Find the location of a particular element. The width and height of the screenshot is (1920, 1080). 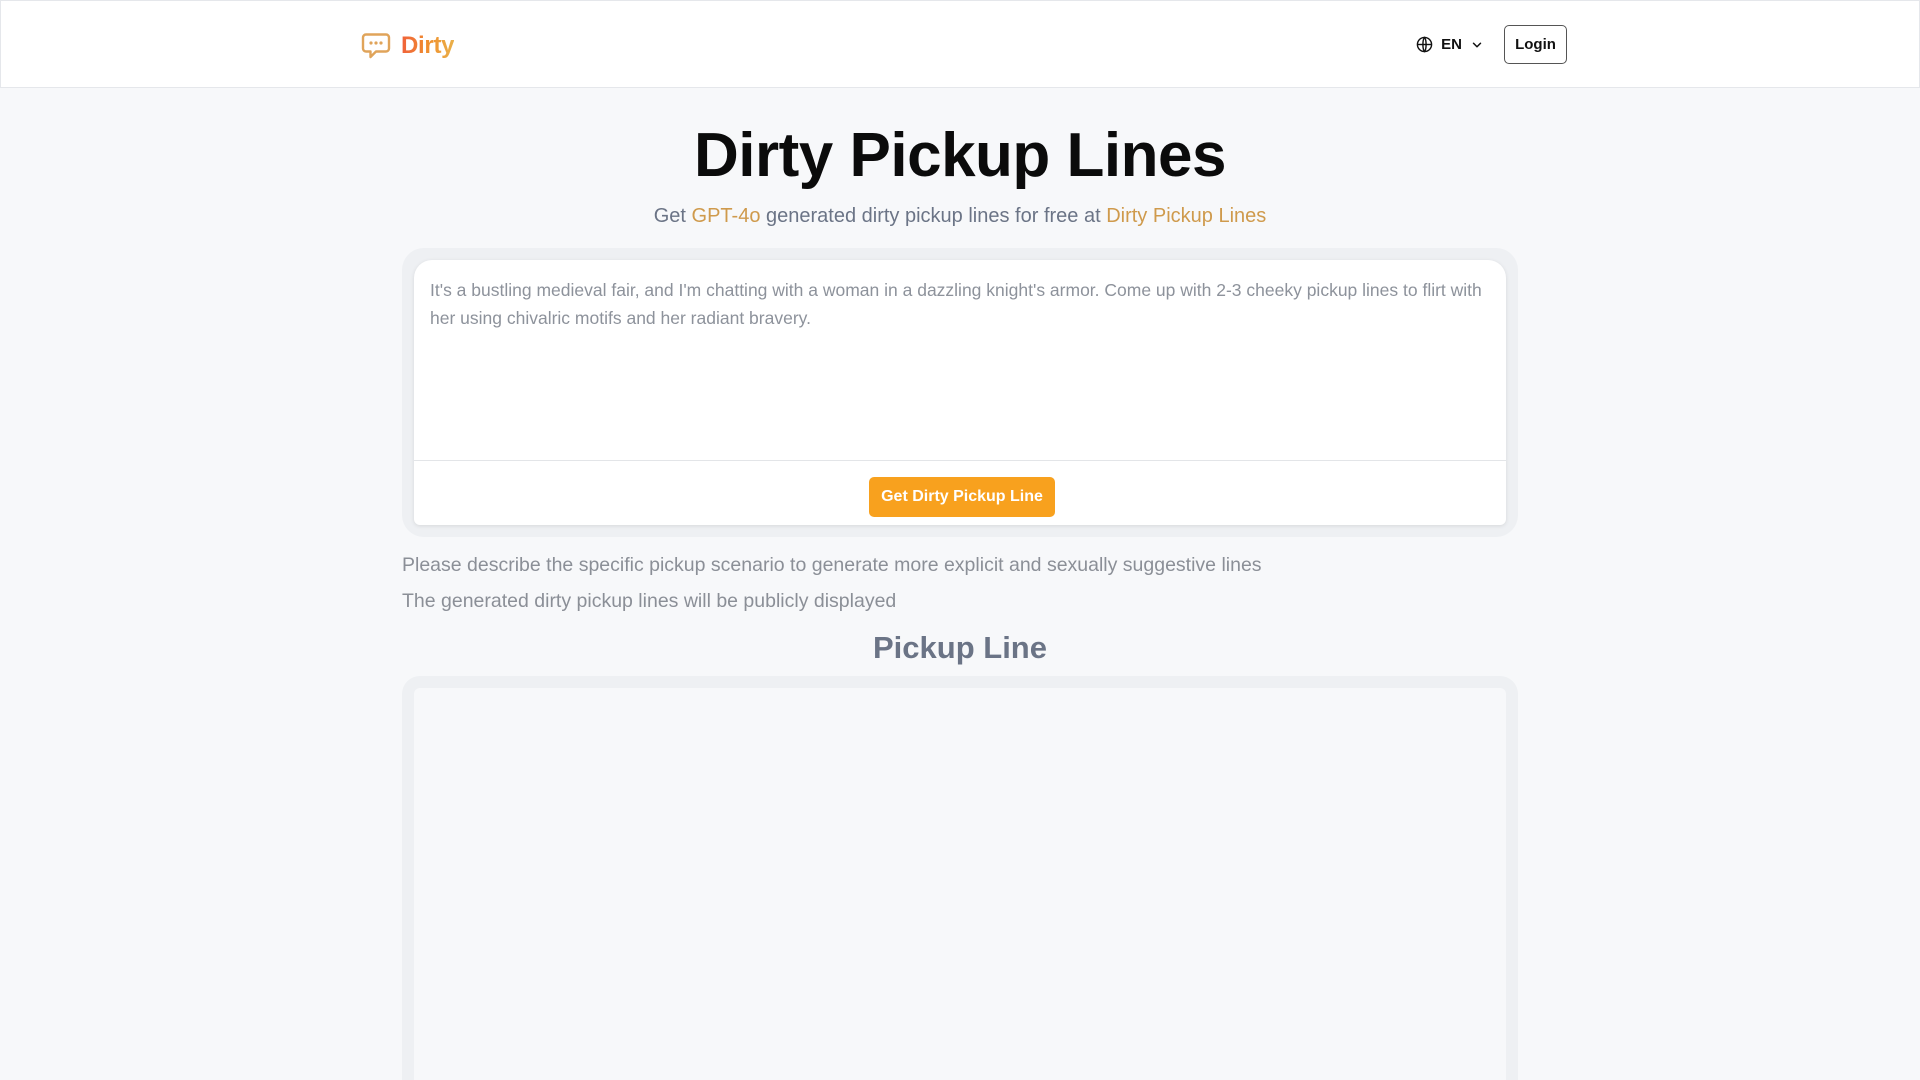

chat-bubble-icon is located at coordinates (376, 46).